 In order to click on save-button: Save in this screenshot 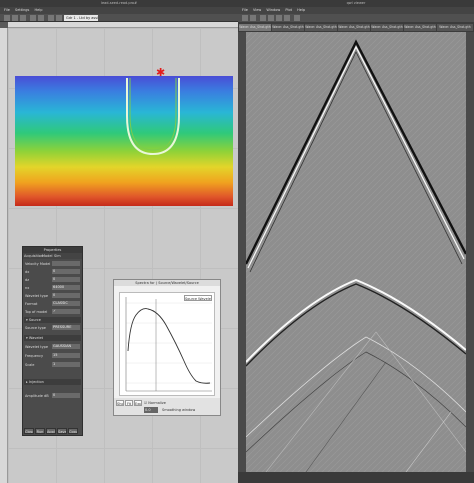, I will do `click(62, 431)`.